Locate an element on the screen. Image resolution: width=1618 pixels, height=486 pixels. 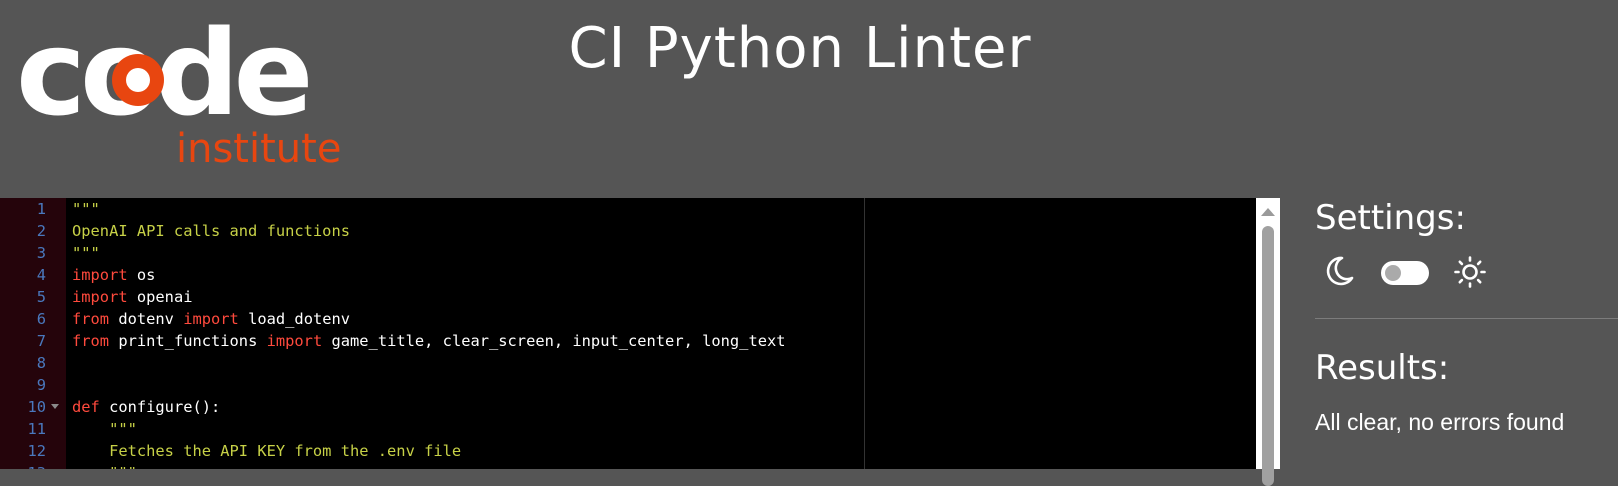
code-line: 4 import os is located at coordinates (625, 275).